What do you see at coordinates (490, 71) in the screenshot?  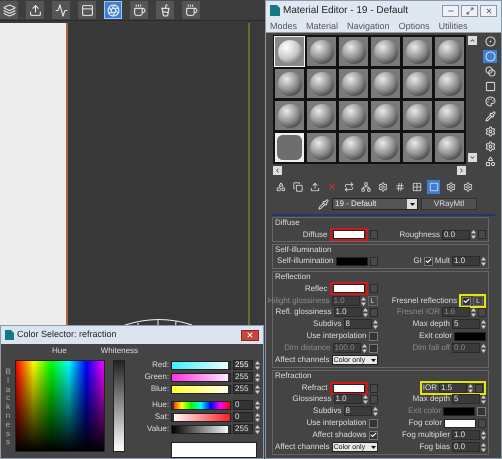 I see `blend-button` at bounding box center [490, 71].